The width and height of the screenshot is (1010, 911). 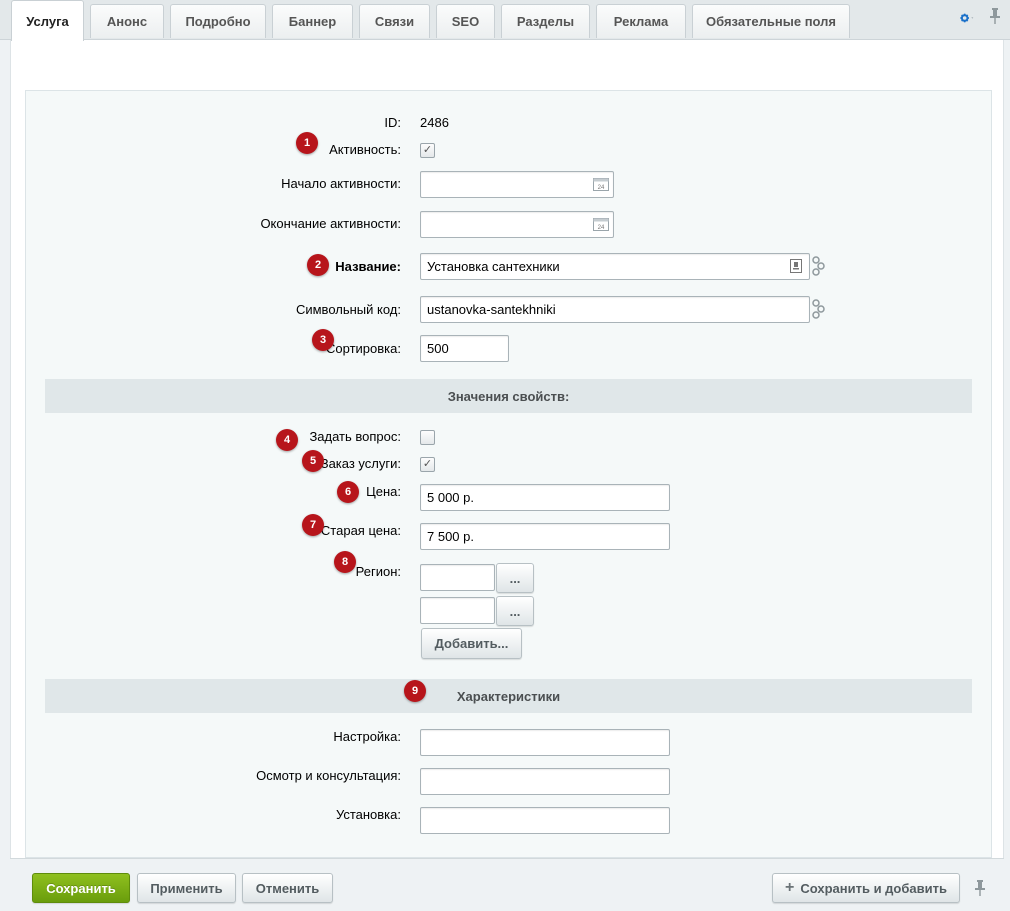 What do you see at coordinates (427, 464) in the screenshot?
I see `order-checkbox: ✓` at bounding box center [427, 464].